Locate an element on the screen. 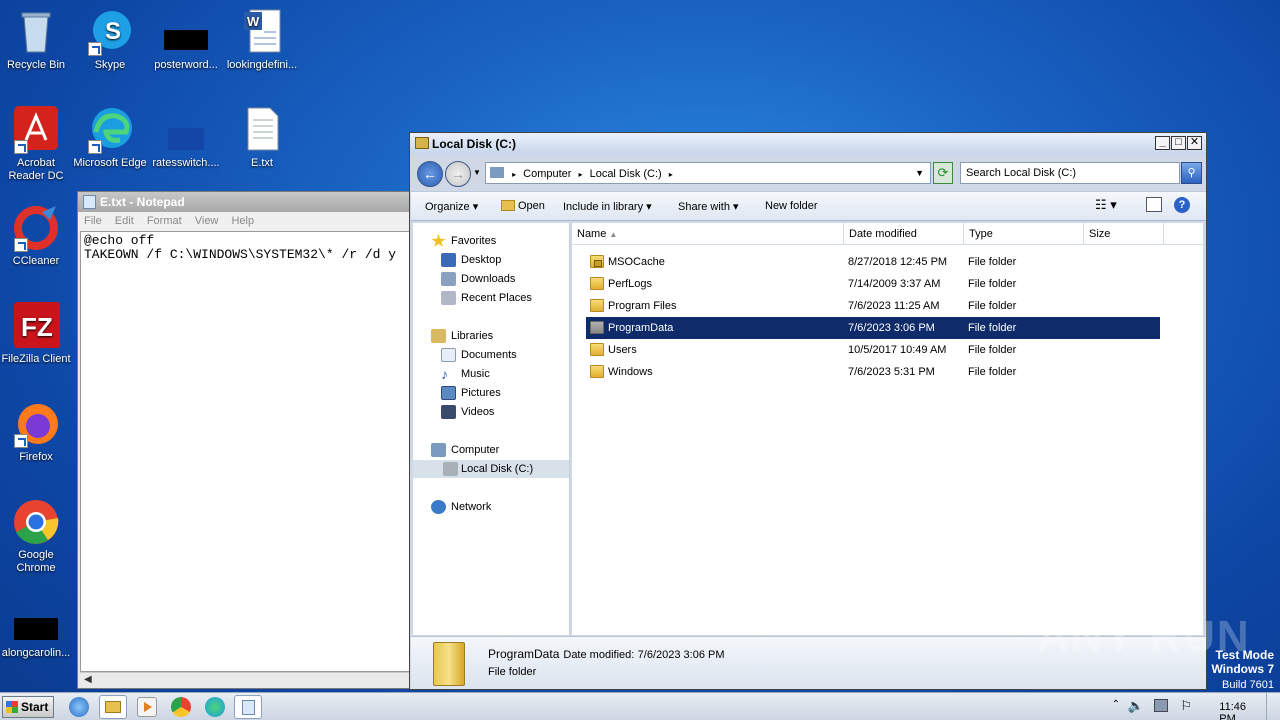 The width and height of the screenshot is (1280, 720). nav-computer: Computer is located at coordinates (465, 450).